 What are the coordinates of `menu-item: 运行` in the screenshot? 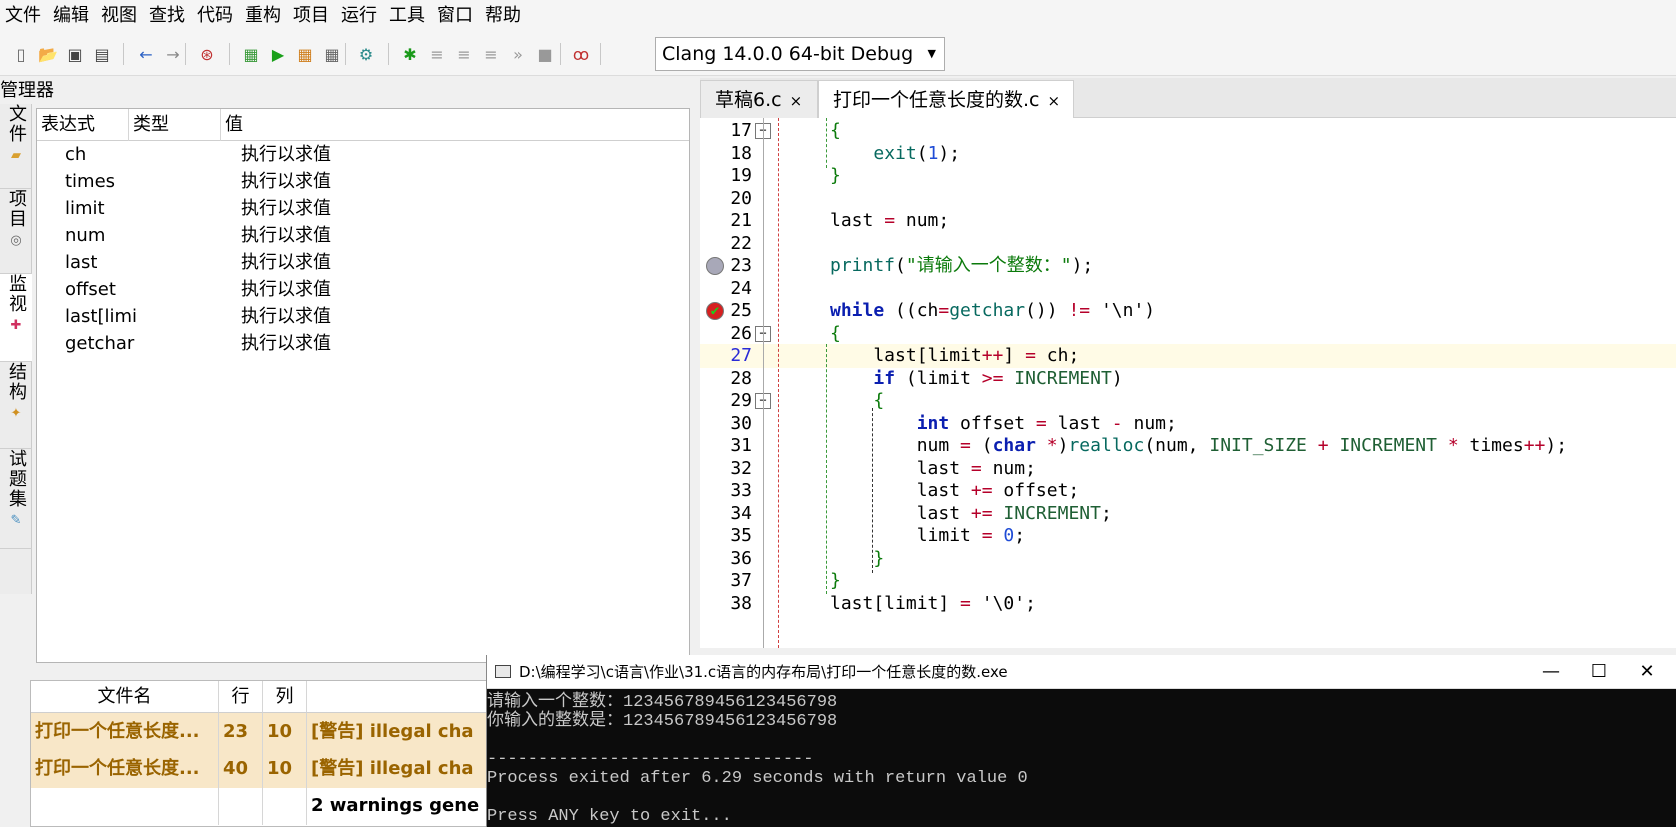 It's located at (360, 16).